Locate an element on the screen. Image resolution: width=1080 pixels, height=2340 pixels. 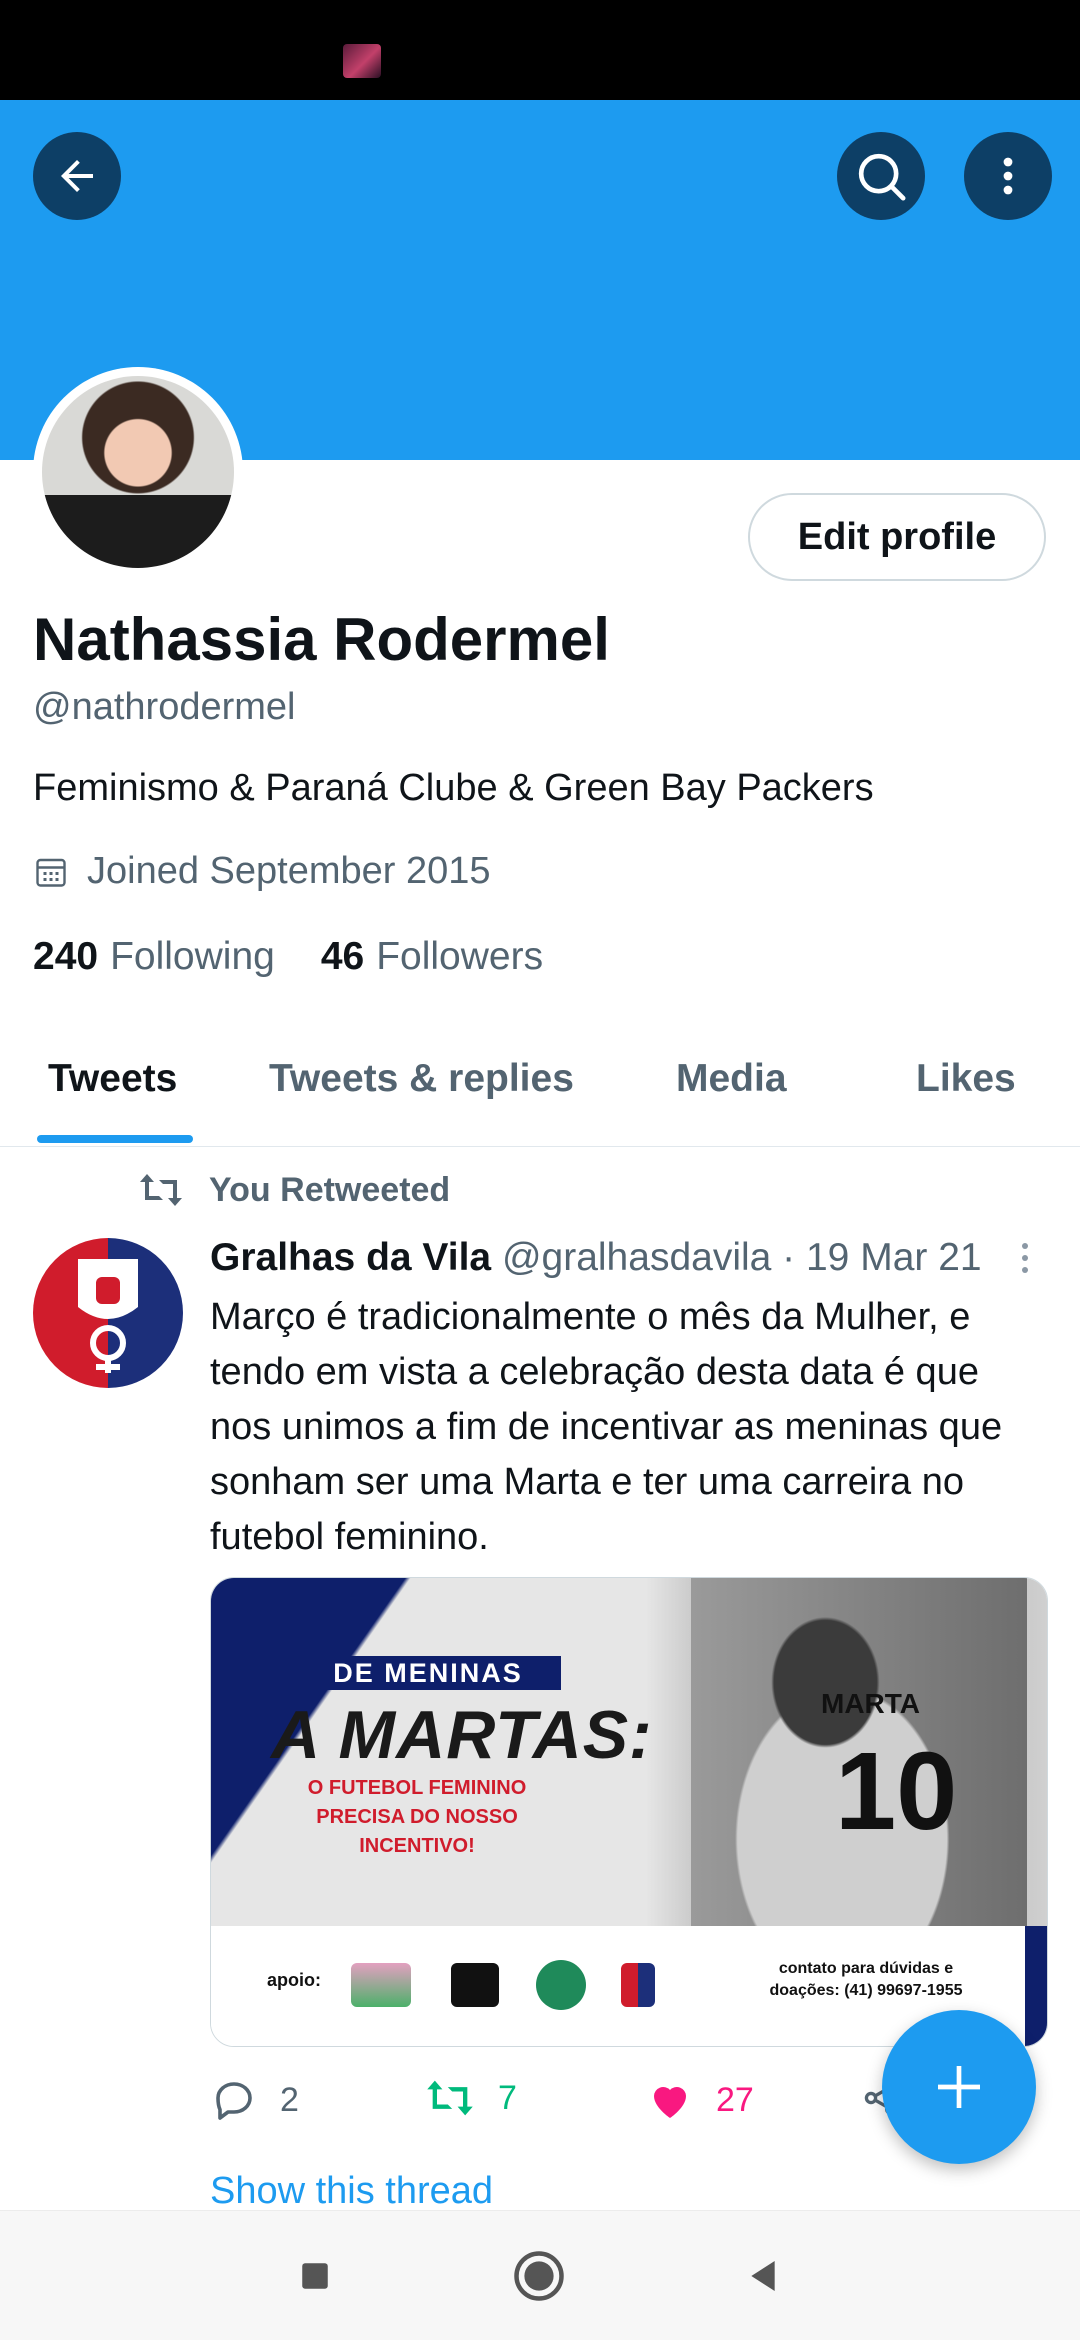
tab-likes: Likes is located at coordinates (966, 1079).